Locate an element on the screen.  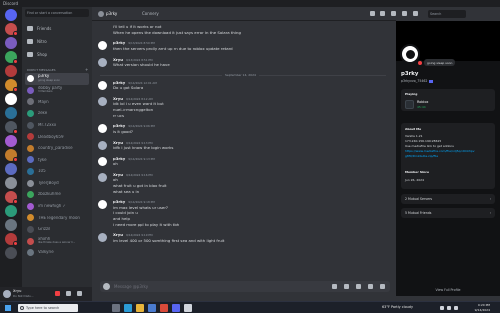
user-avatar is located at coordinates (7, 294).